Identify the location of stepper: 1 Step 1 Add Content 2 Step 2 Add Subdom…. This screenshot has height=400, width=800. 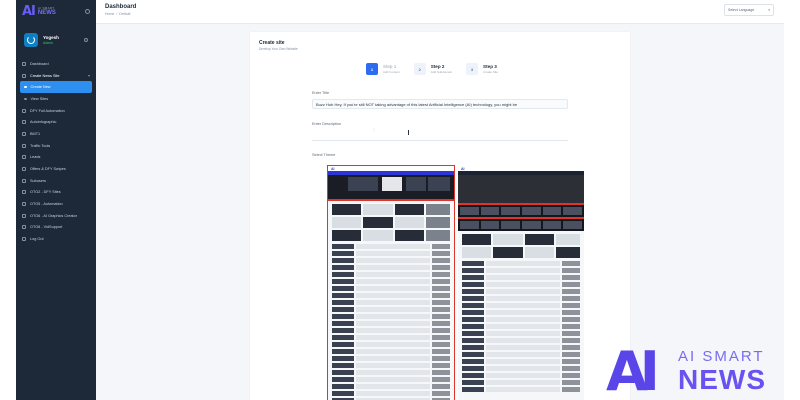
(432, 69).